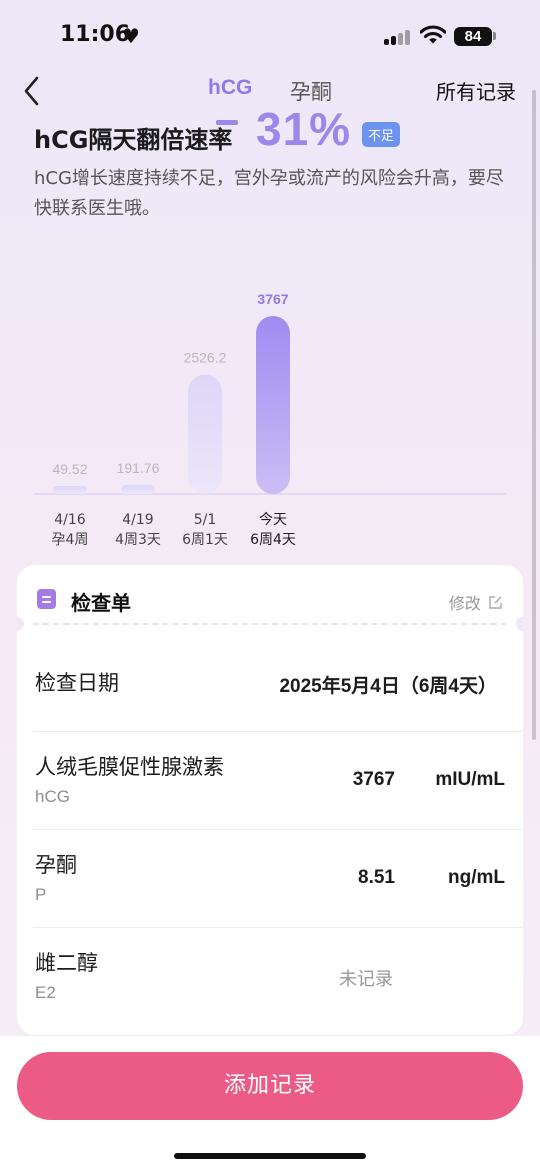  I want to click on doubling-rate-value: 31%, so click(304, 129).